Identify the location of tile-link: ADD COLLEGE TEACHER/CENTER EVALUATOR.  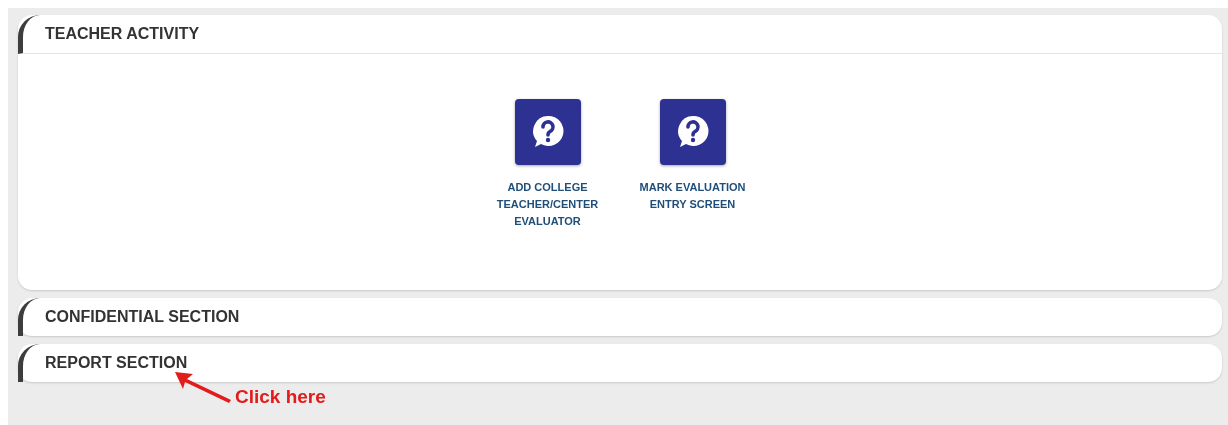
(547, 204).